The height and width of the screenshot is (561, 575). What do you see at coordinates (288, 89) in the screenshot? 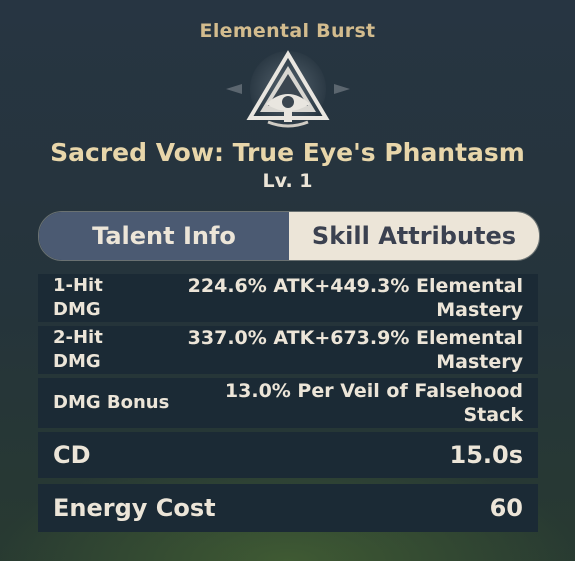
I see `eye-triangle-emblem-icon` at bounding box center [288, 89].